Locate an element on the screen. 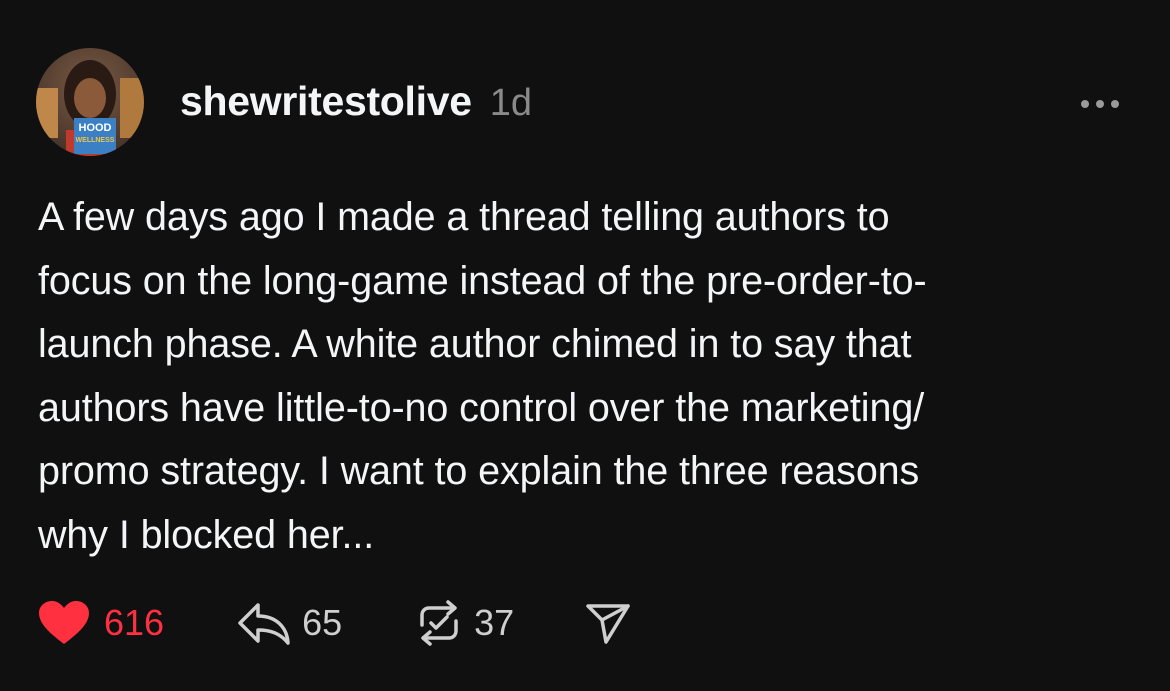 The height and width of the screenshot is (691, 1170). send-icon is located at coordinates (608, 624).